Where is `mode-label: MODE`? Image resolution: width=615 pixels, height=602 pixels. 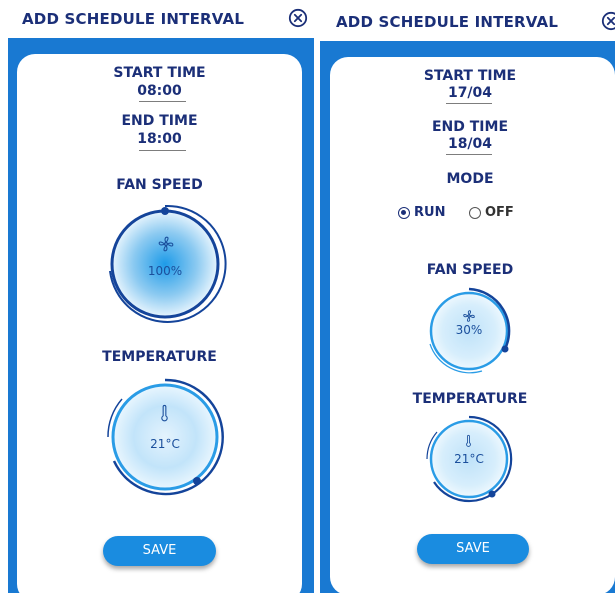 mode-label: MODE is located at coordinates (470, 179).